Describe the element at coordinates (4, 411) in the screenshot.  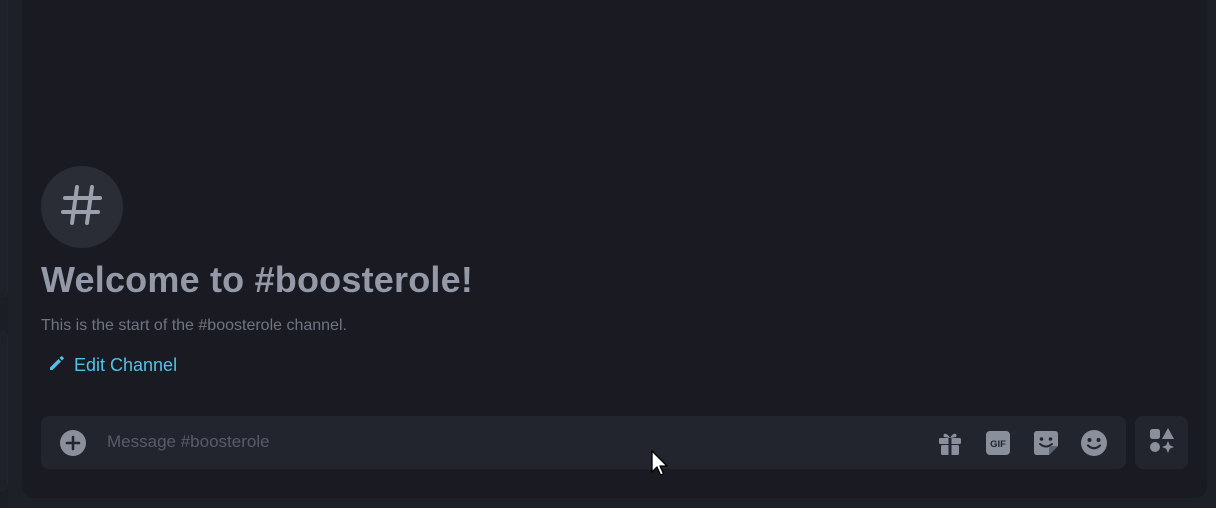
I see `sidebar-panel-bottom` at that location.